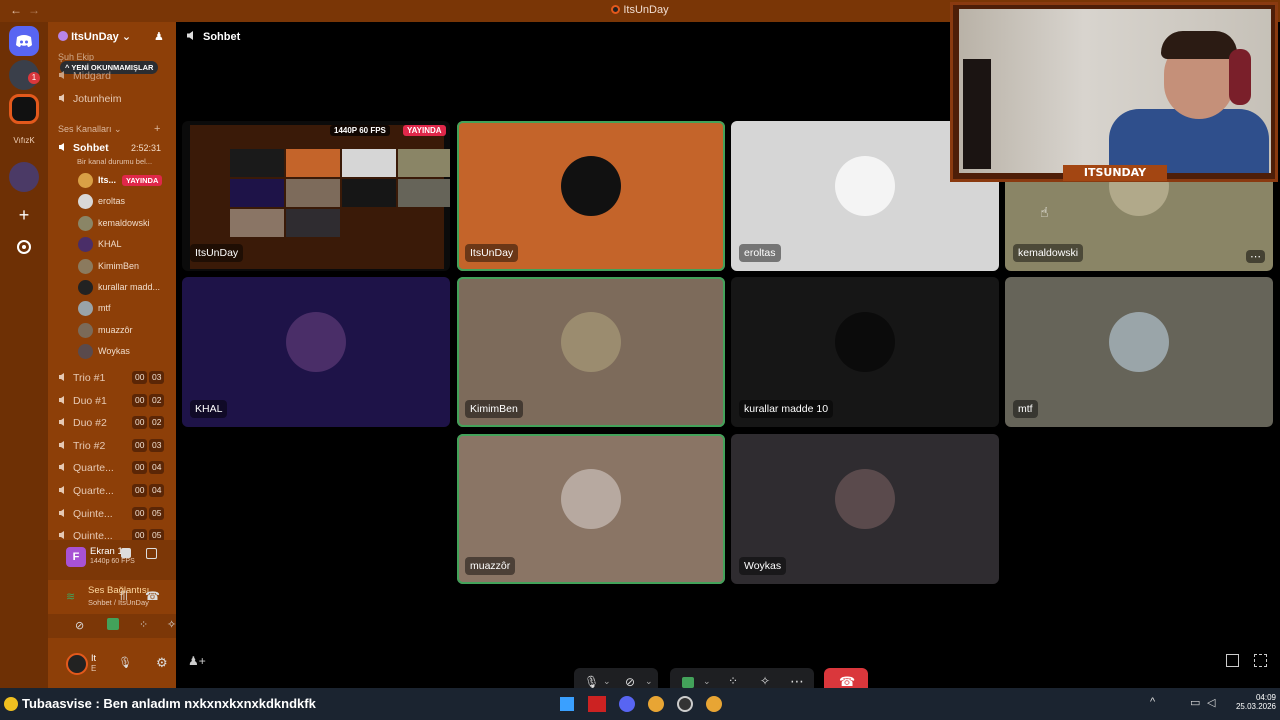 This screenshot has height=720, width=1280. Describe the element at coordinates (112, 378) in the screenshot. I see `voice-channel: Trio #1 00 03` at that location.